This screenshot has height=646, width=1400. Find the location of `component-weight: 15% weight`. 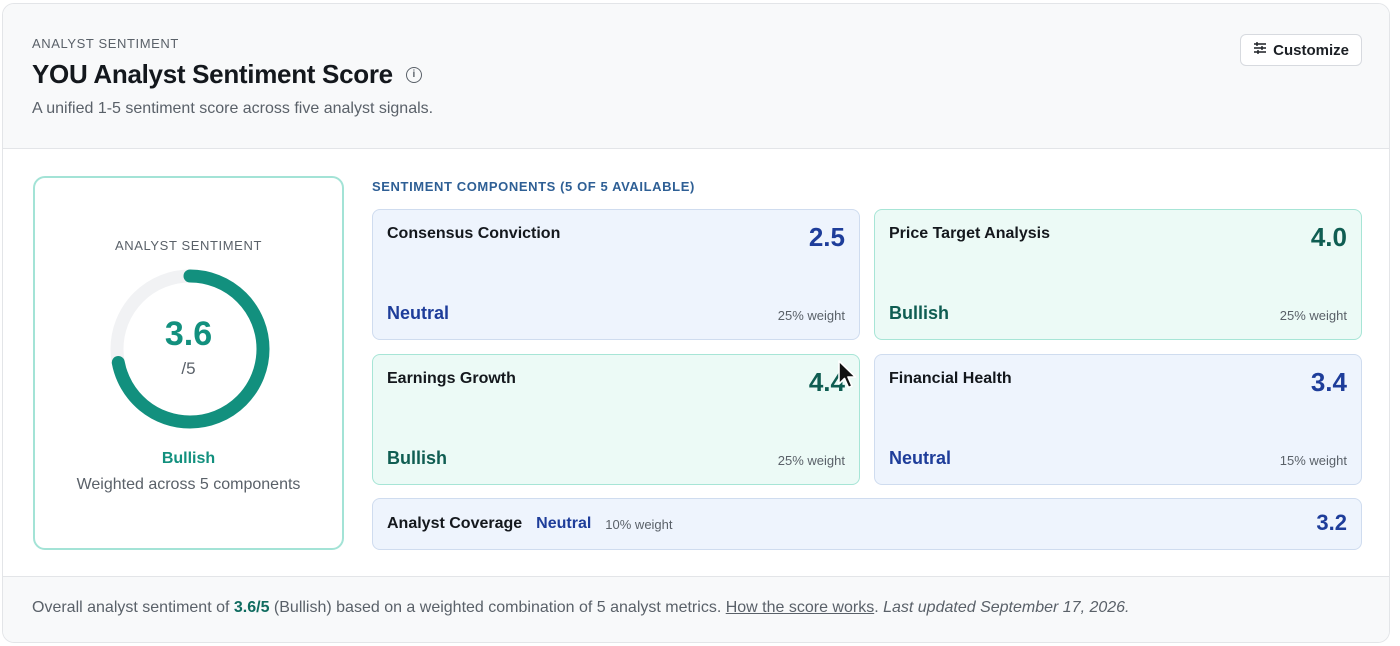

component-weight: 15% weight is located at coordinates (1313, 460).